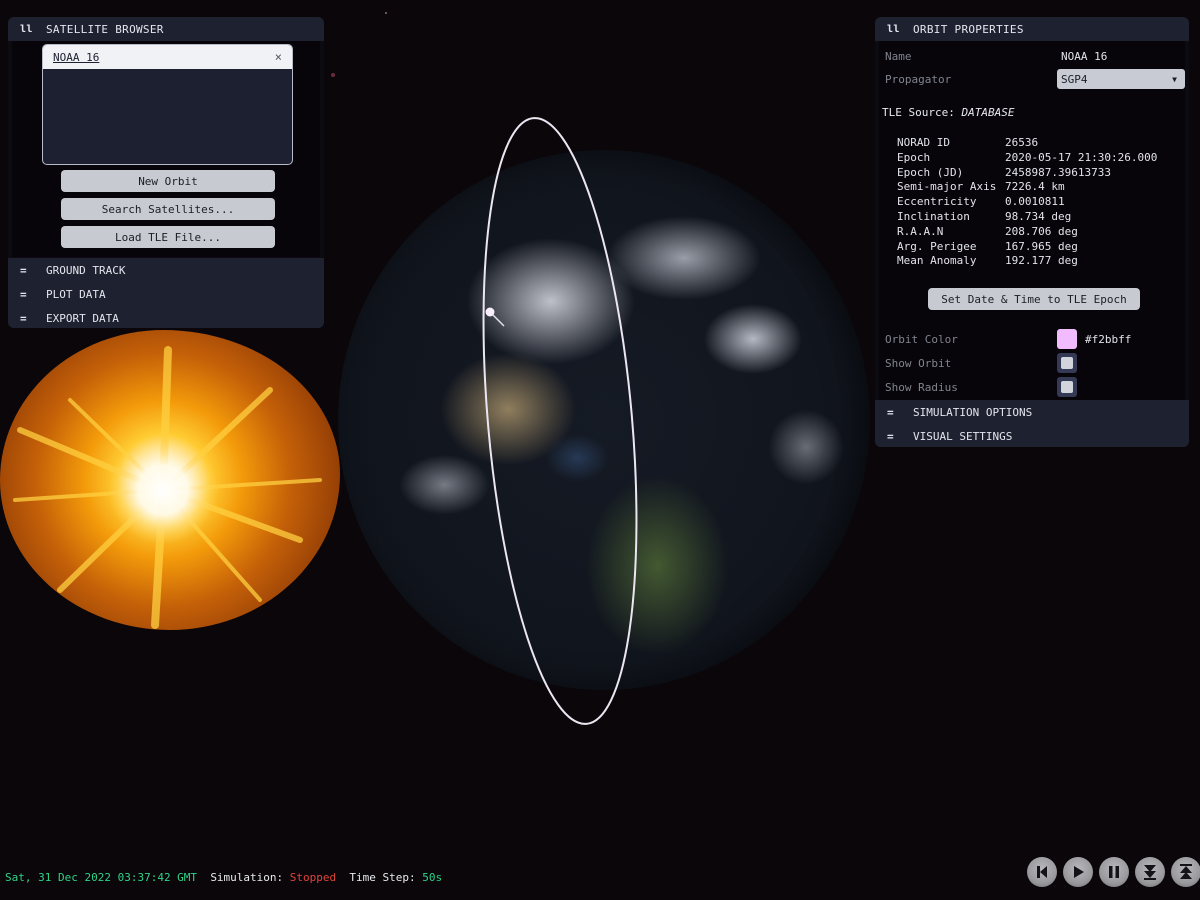  I want to click on pause-button, so click(1114, 872).